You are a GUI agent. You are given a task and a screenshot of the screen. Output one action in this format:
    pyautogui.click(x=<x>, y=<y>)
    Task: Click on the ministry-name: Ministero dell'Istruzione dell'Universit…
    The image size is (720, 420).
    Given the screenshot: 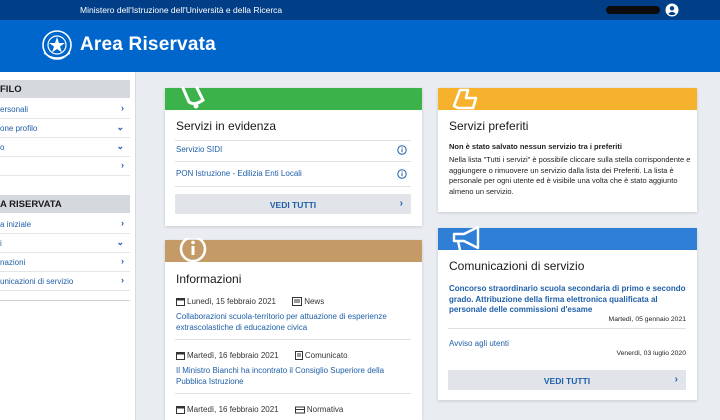 What is the action you would take?
    pyautogui.click(x=181, y=10)
    